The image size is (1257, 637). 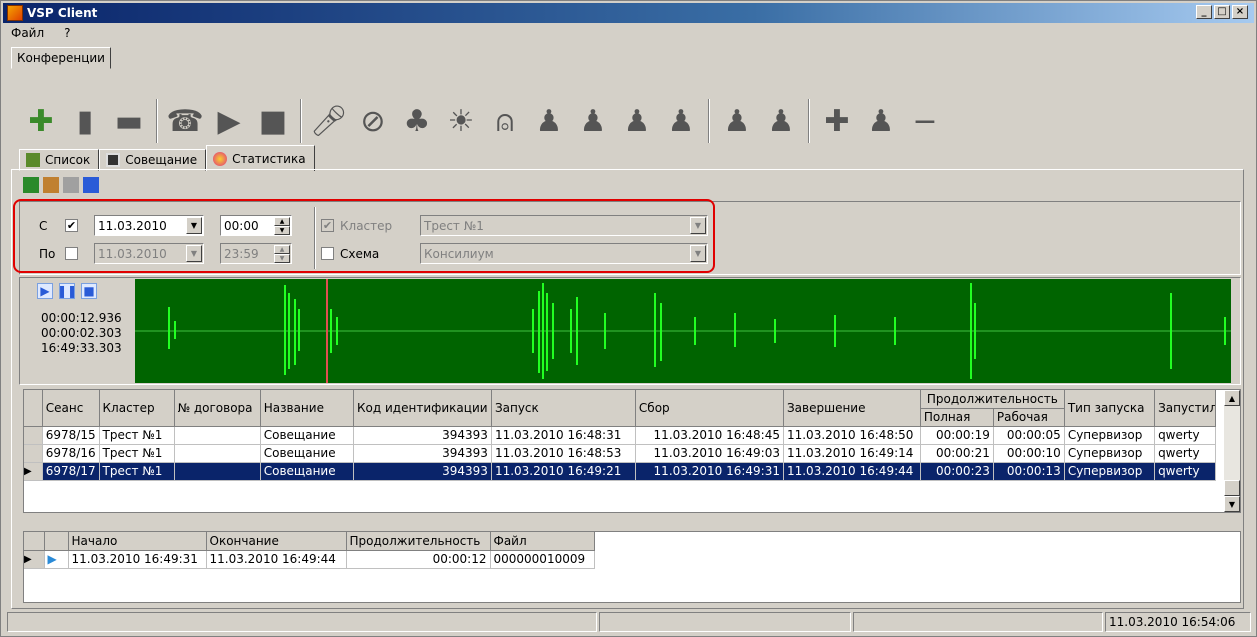 What do you see at coordinates (89, 291) in the screenshot?
I see `stop-icon: ■` at bounding box center [89, 291].